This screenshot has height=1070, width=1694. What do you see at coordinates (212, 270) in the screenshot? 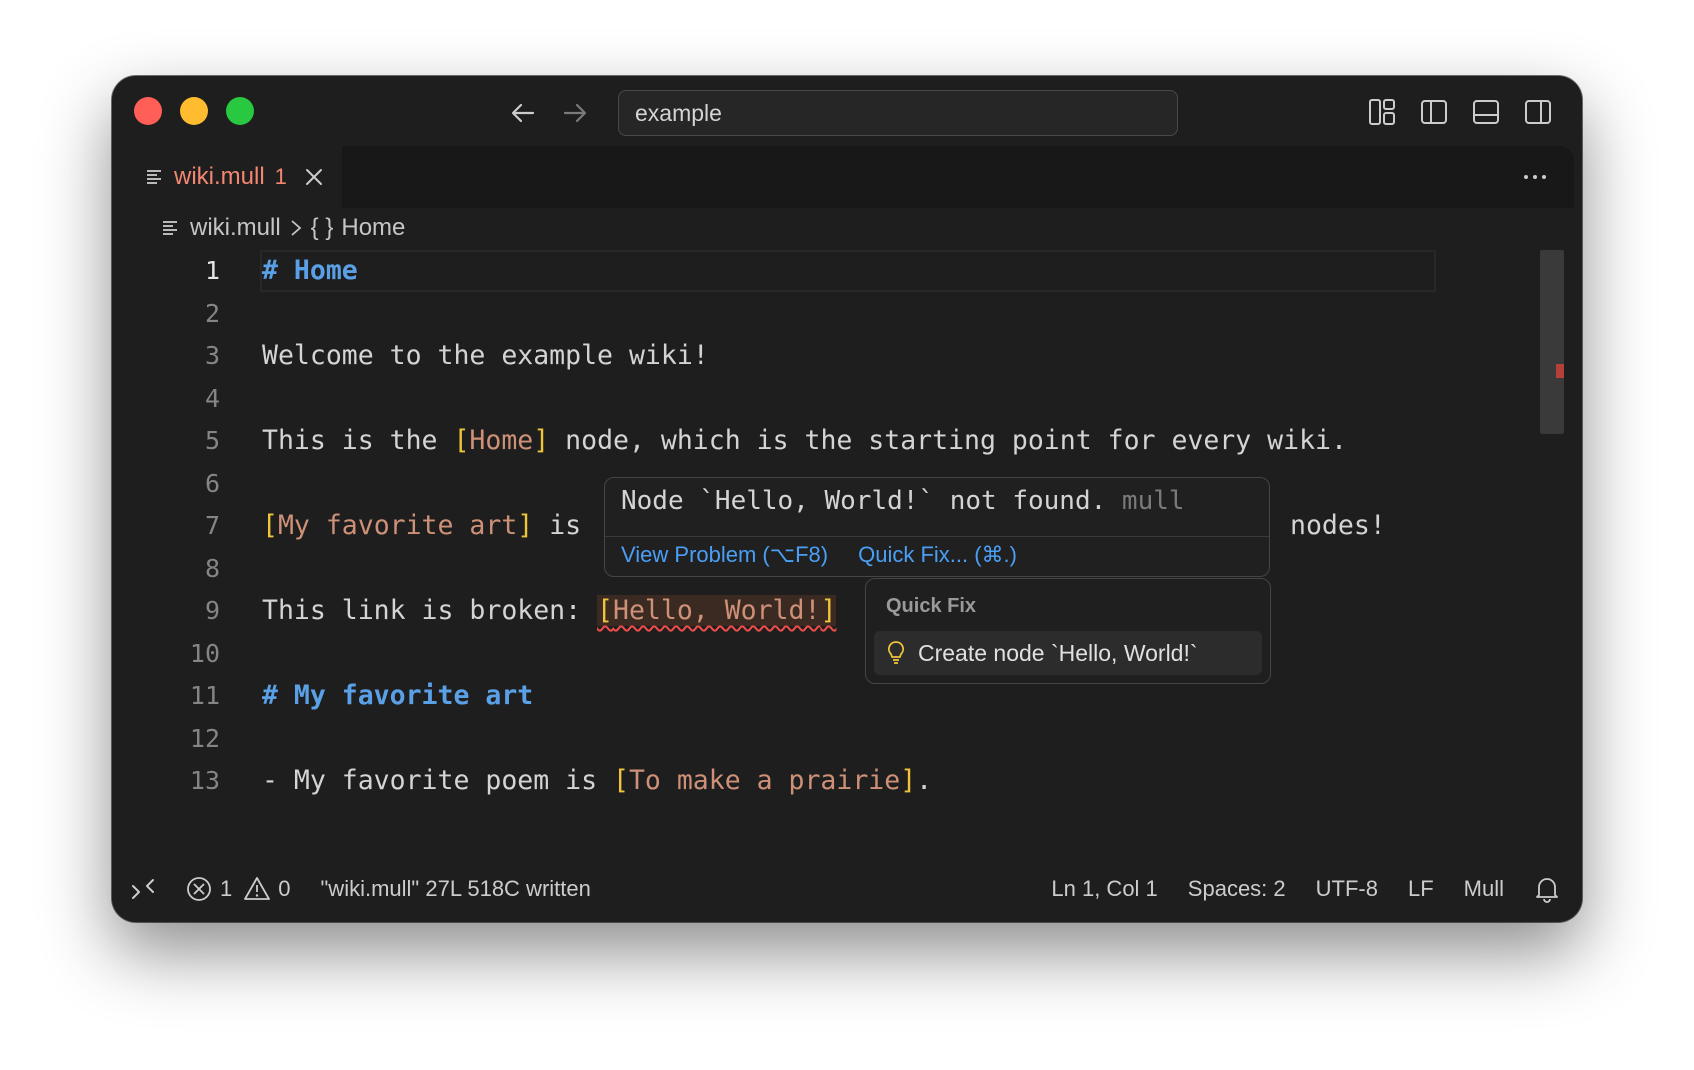
I see `line-number: 1` at bounding box center [212, 270].